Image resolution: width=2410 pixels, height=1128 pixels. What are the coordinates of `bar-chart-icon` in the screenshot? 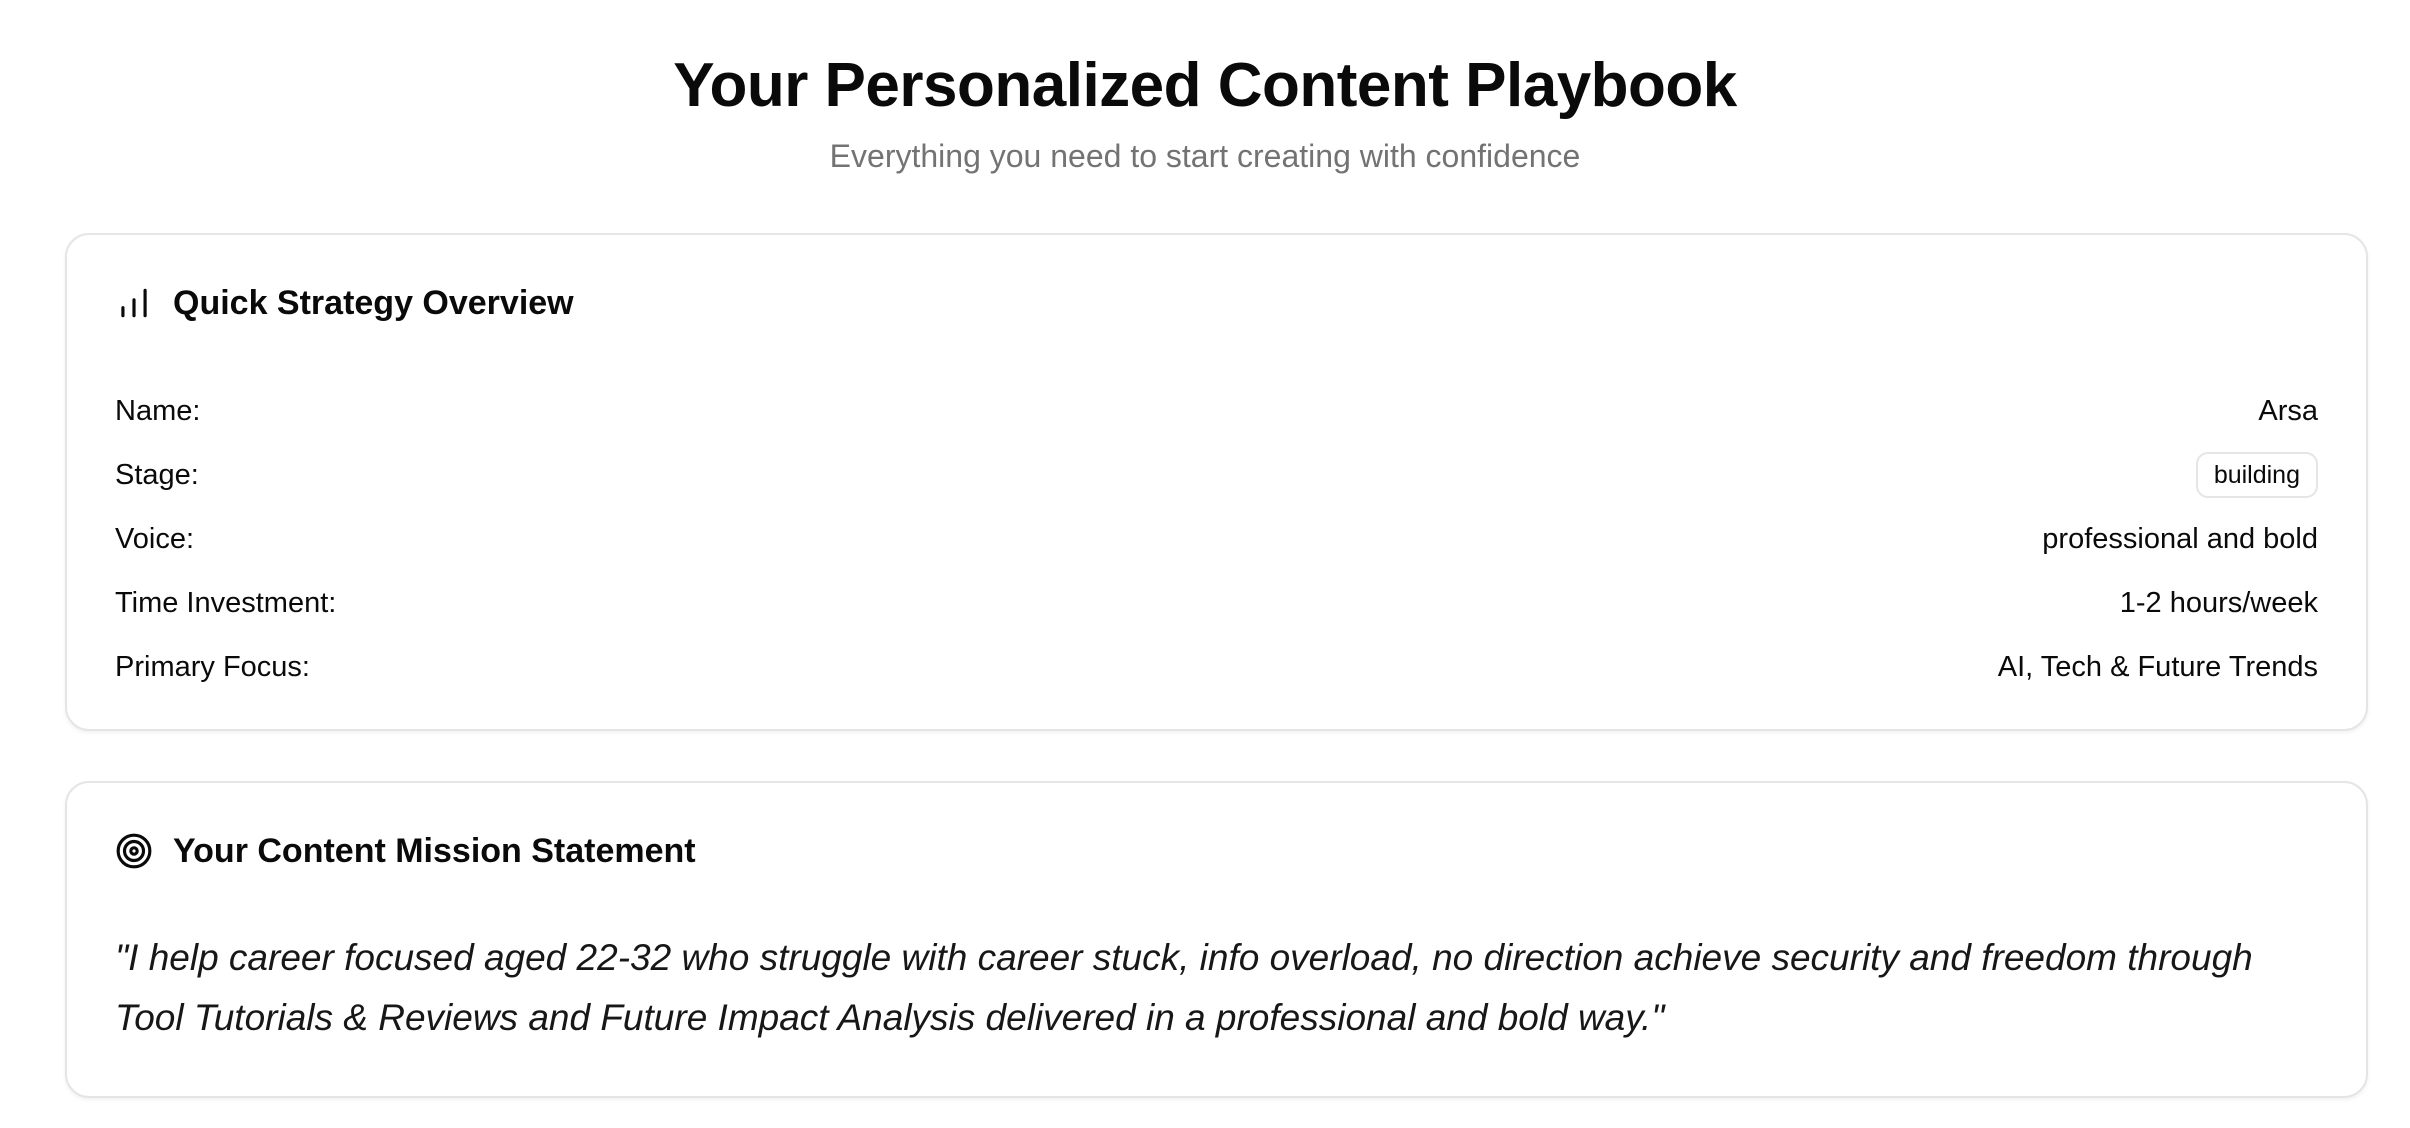 It's located at (134, 303).